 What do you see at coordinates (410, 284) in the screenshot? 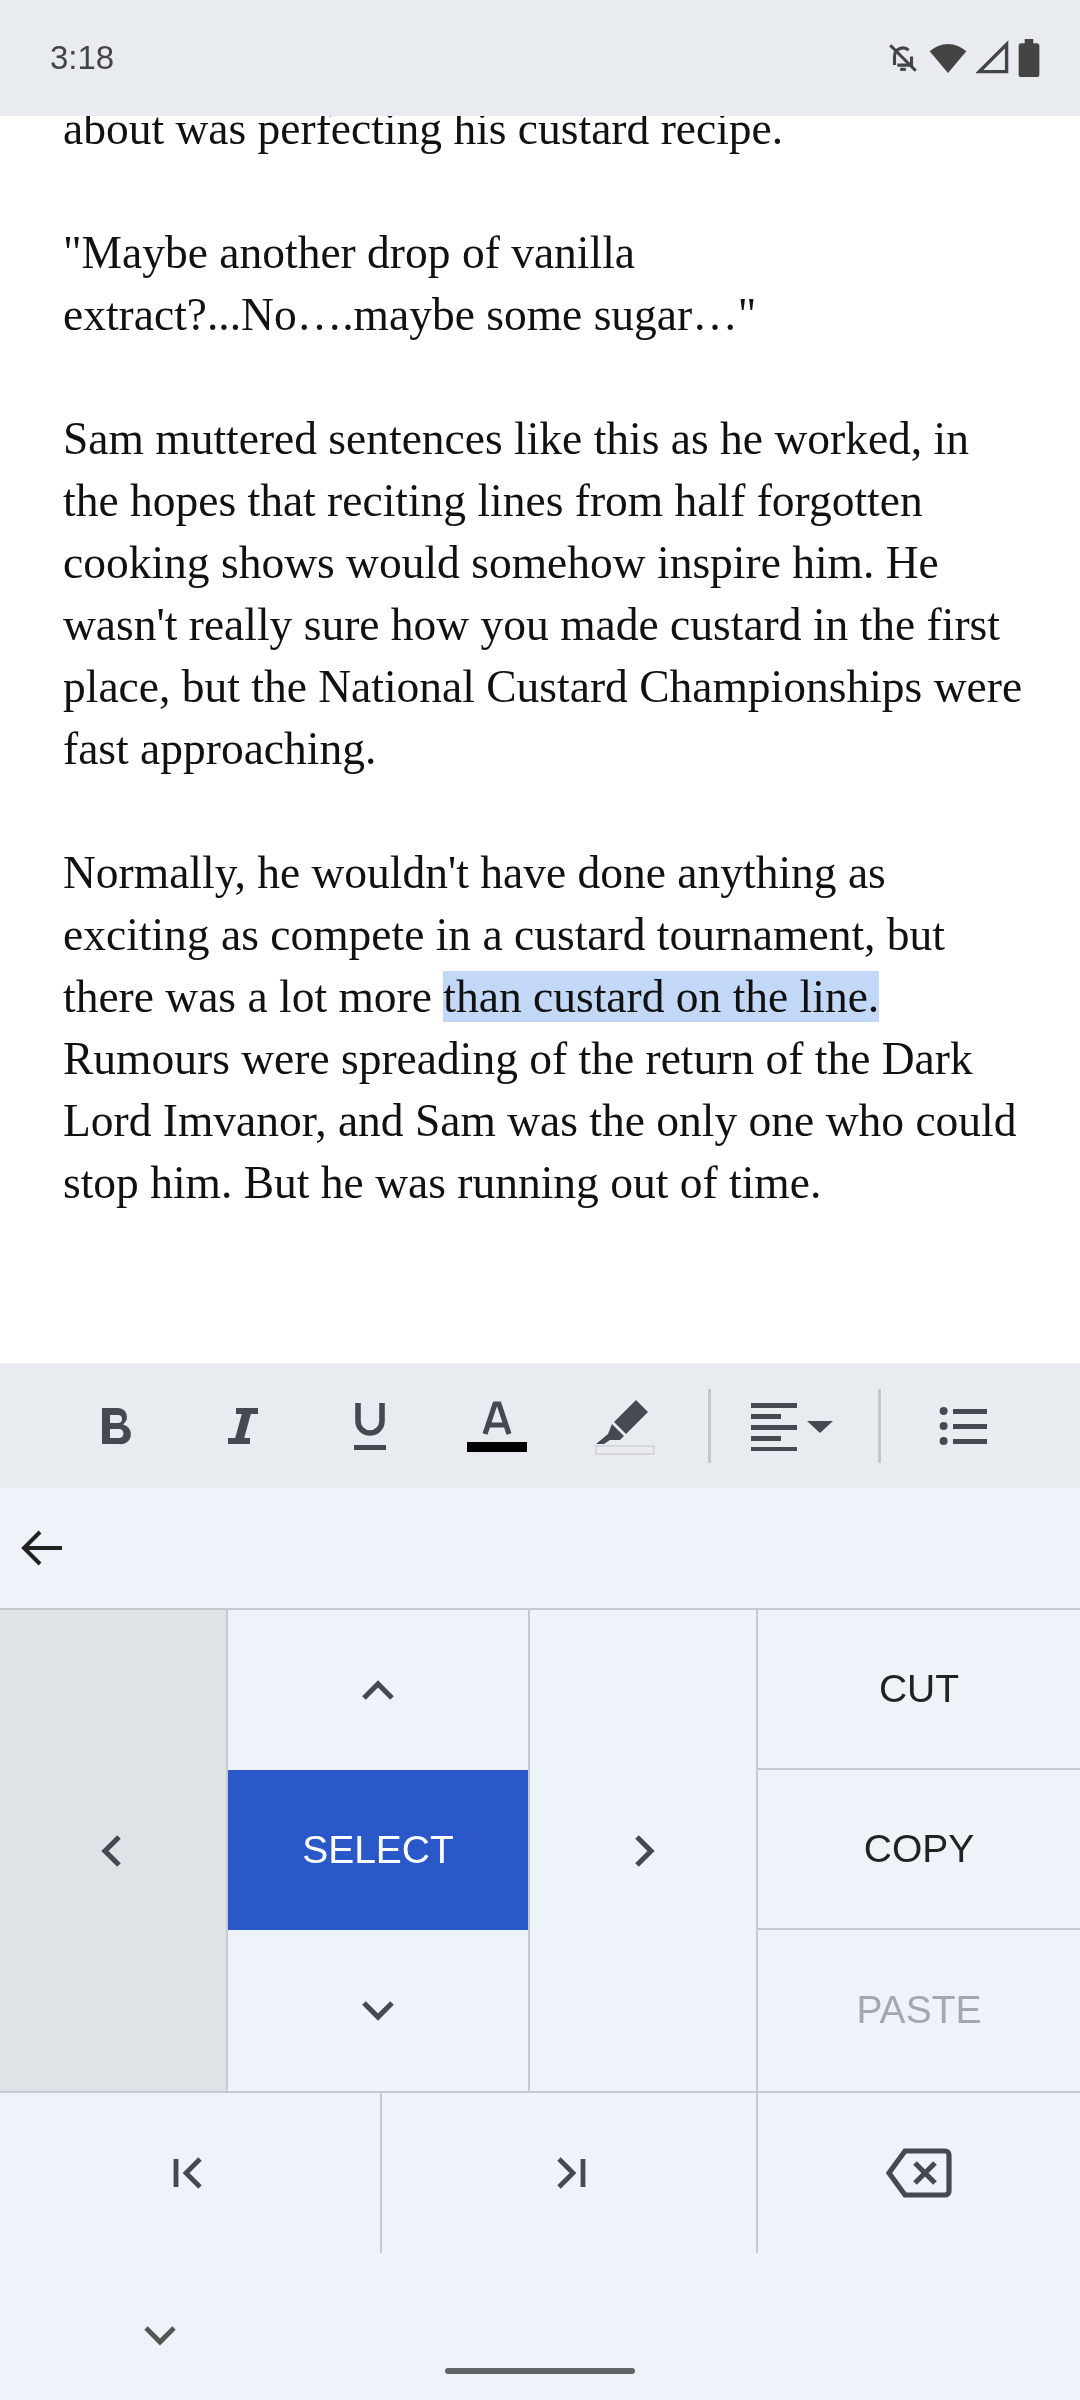
I see `paragraph: "Maybe another drop of vanilla extract?...No….maybe some sugar…"` at bounding box center [410, 284].